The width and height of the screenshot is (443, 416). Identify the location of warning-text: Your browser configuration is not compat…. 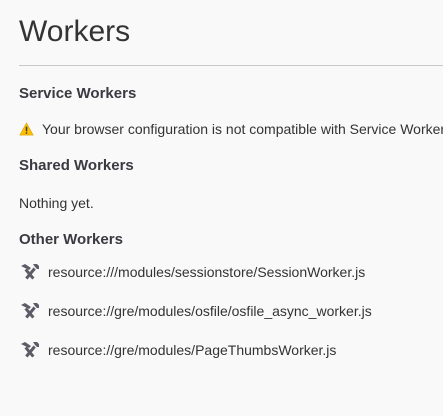
(242, 129).